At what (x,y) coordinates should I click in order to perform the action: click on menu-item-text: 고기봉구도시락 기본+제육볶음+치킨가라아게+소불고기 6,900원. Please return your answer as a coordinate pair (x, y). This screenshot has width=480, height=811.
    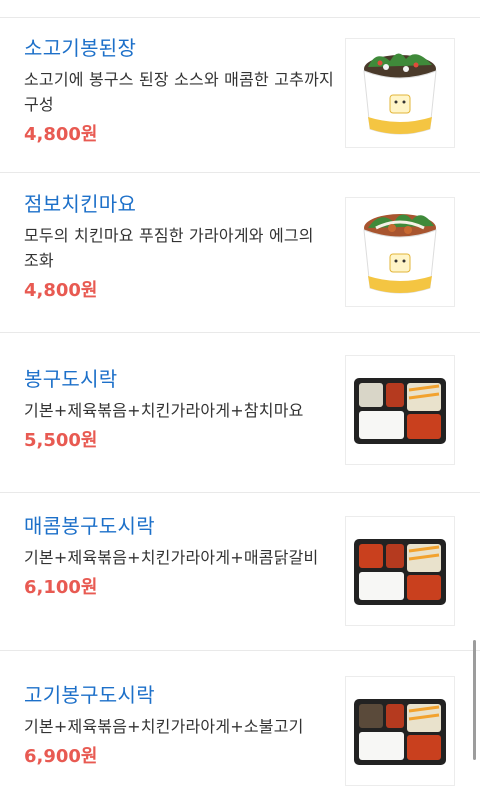
    Looking at the image, I should click on (179, 725).